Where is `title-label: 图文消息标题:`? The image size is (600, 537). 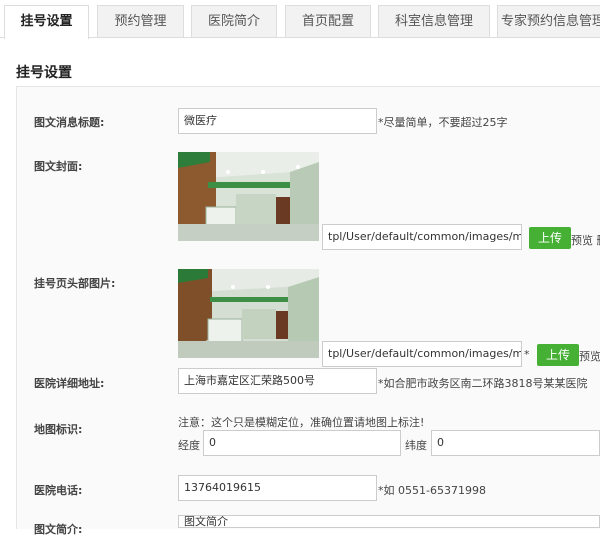 title-label: 图文消息标题: is located at coordinates (69, 122).